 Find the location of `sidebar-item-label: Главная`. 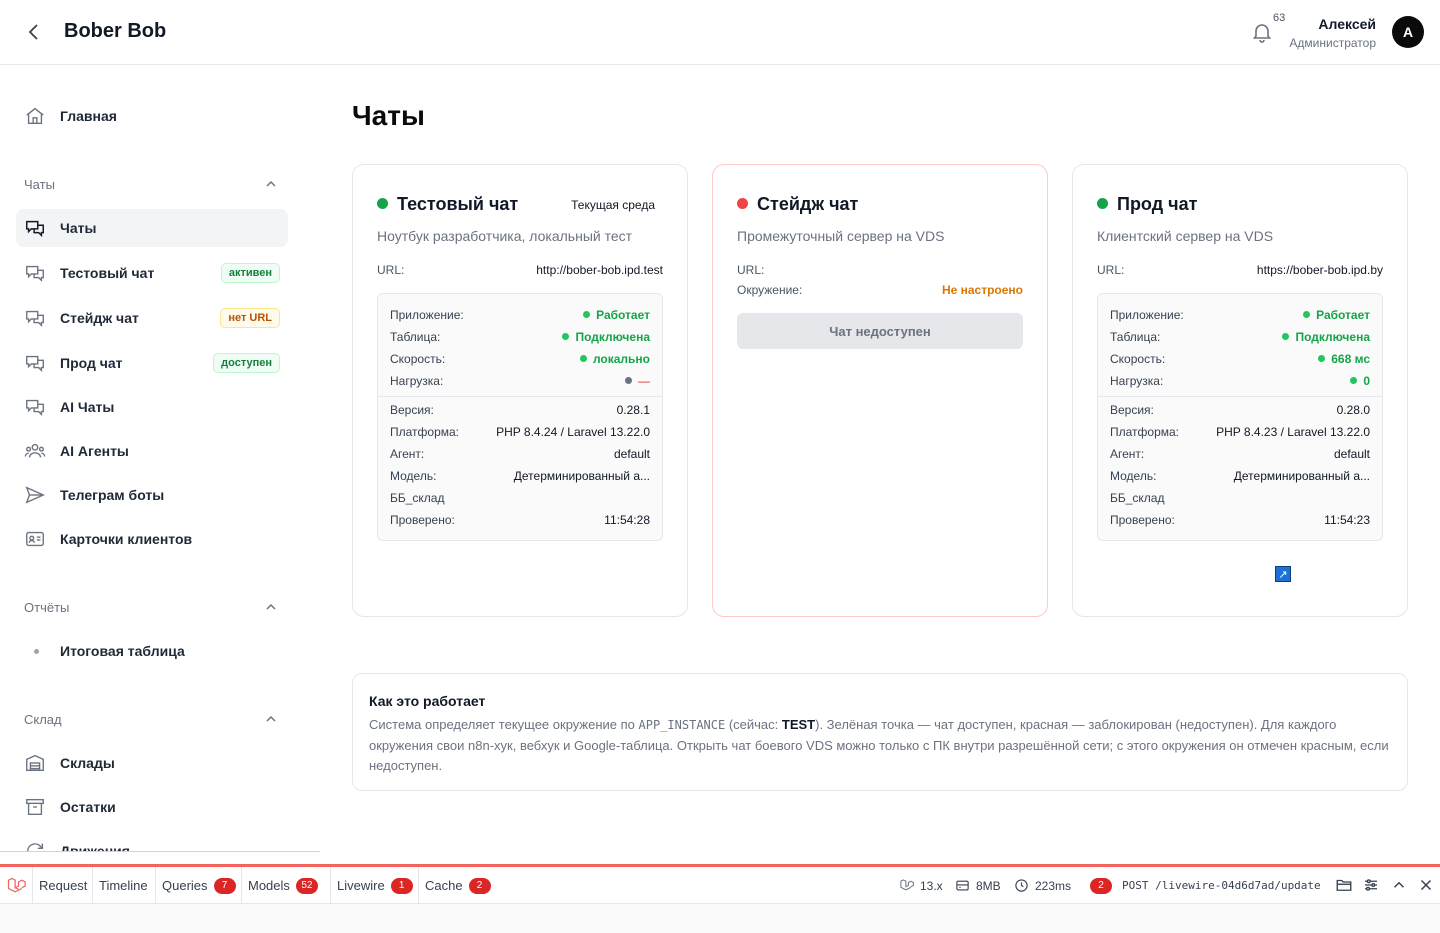

sidebar-item-label: Главная is located at coordinates (88, 116).